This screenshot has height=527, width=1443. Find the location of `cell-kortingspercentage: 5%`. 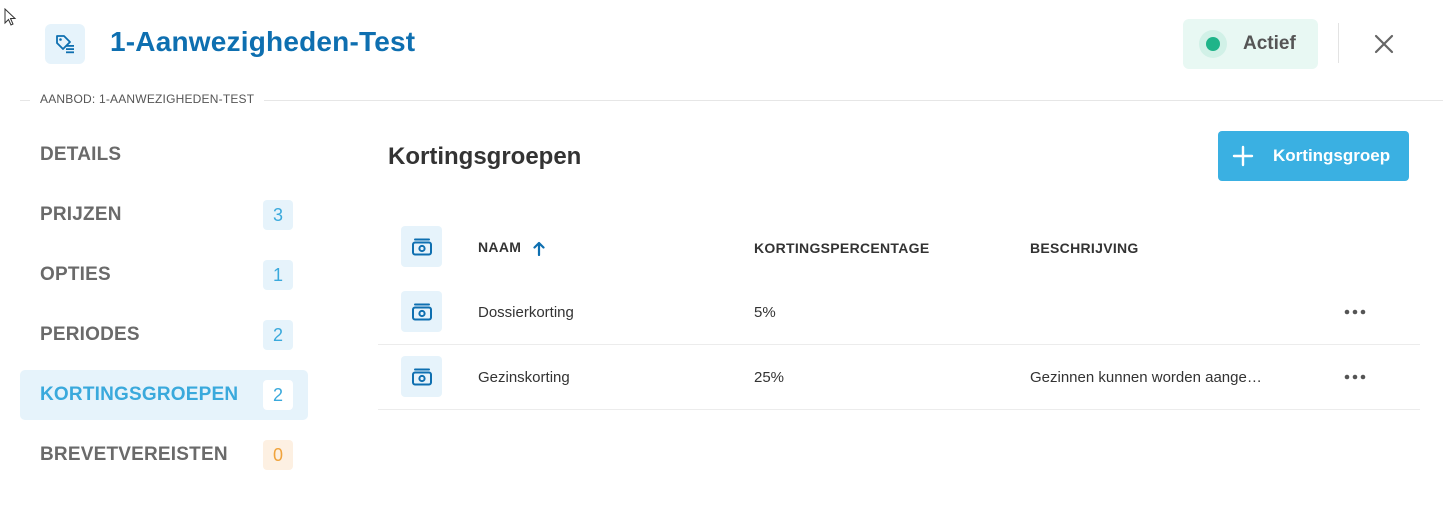

cell-kortingspercentage: 5% is located at coordinates (765, 312).